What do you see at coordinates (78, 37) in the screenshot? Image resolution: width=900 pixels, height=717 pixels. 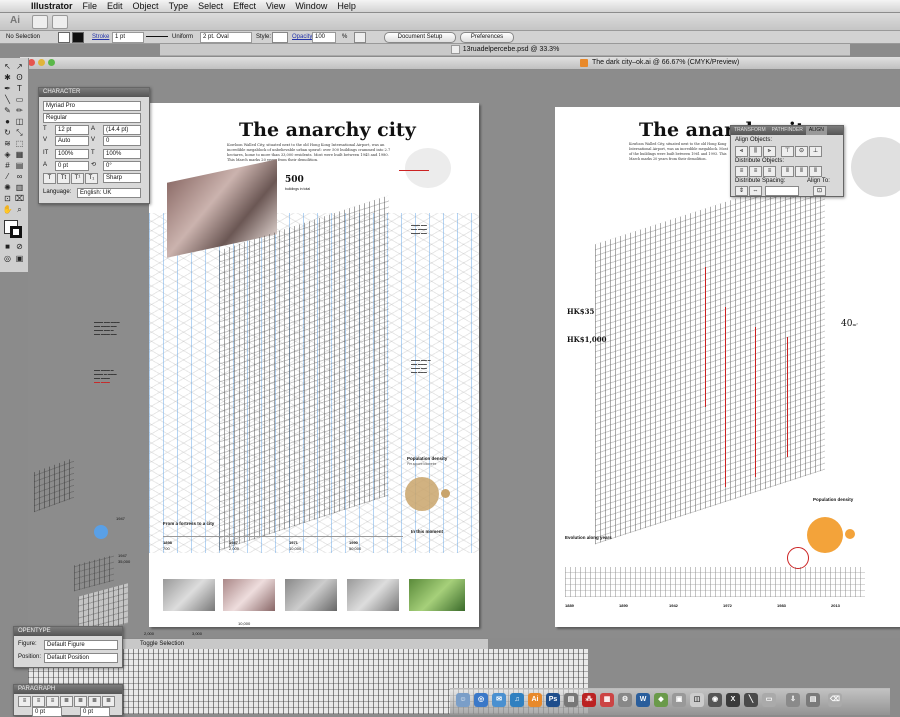 I see `stroke-swatch` at bounding box center [78, 37].